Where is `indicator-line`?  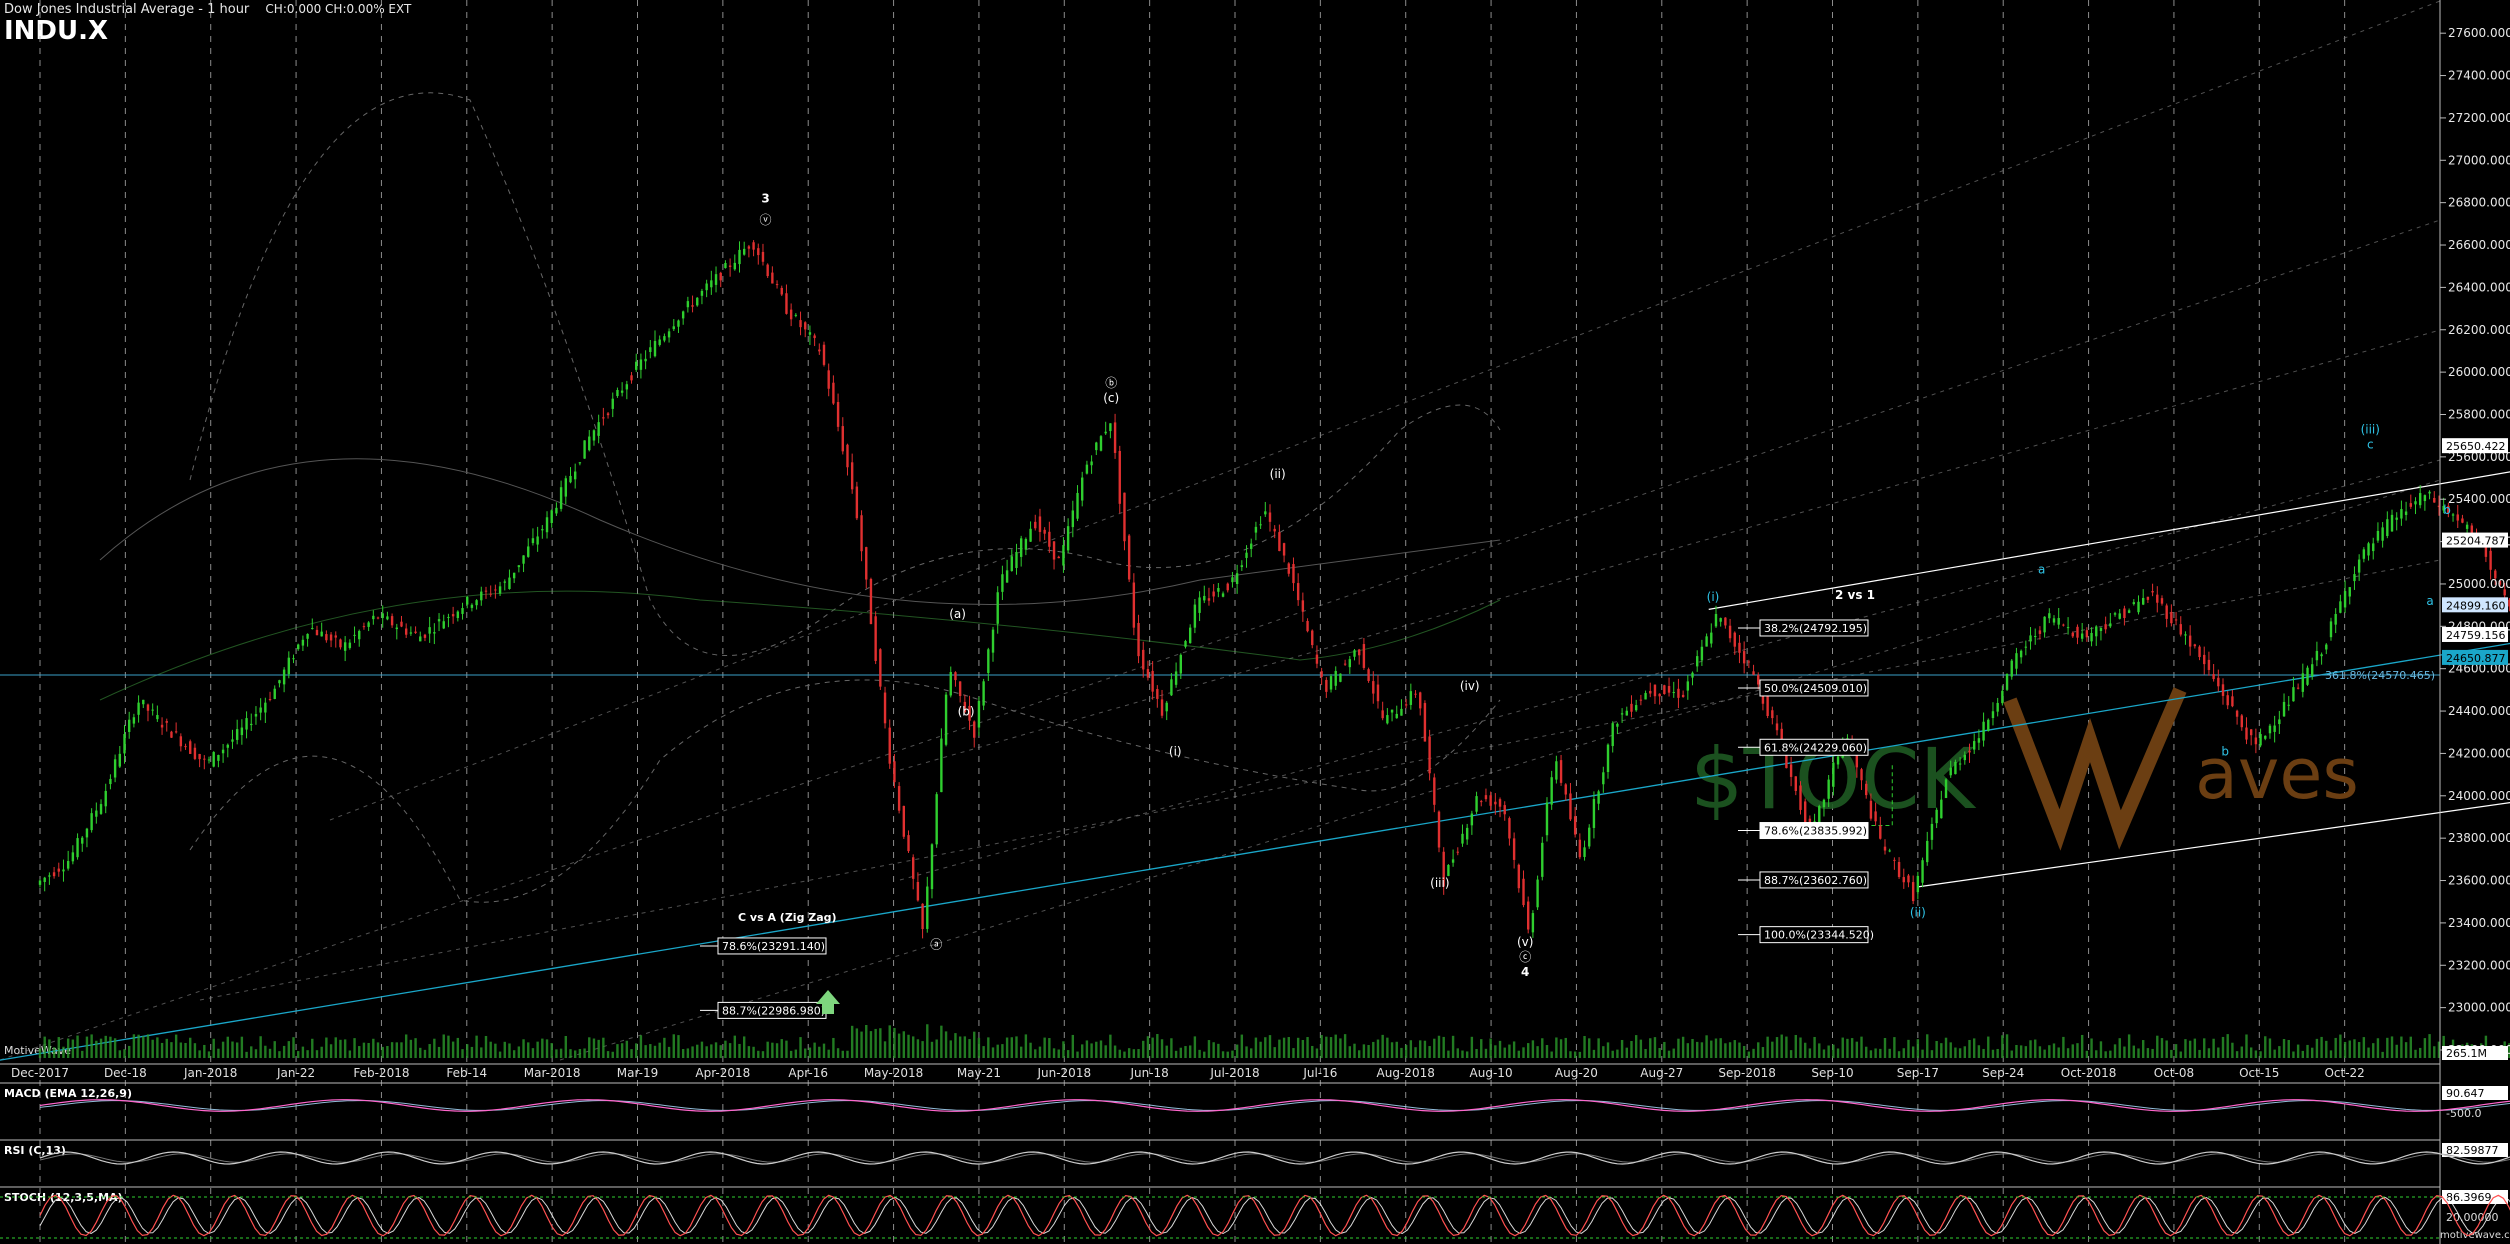 indicator-line is located at coordinates (1274, 1215).